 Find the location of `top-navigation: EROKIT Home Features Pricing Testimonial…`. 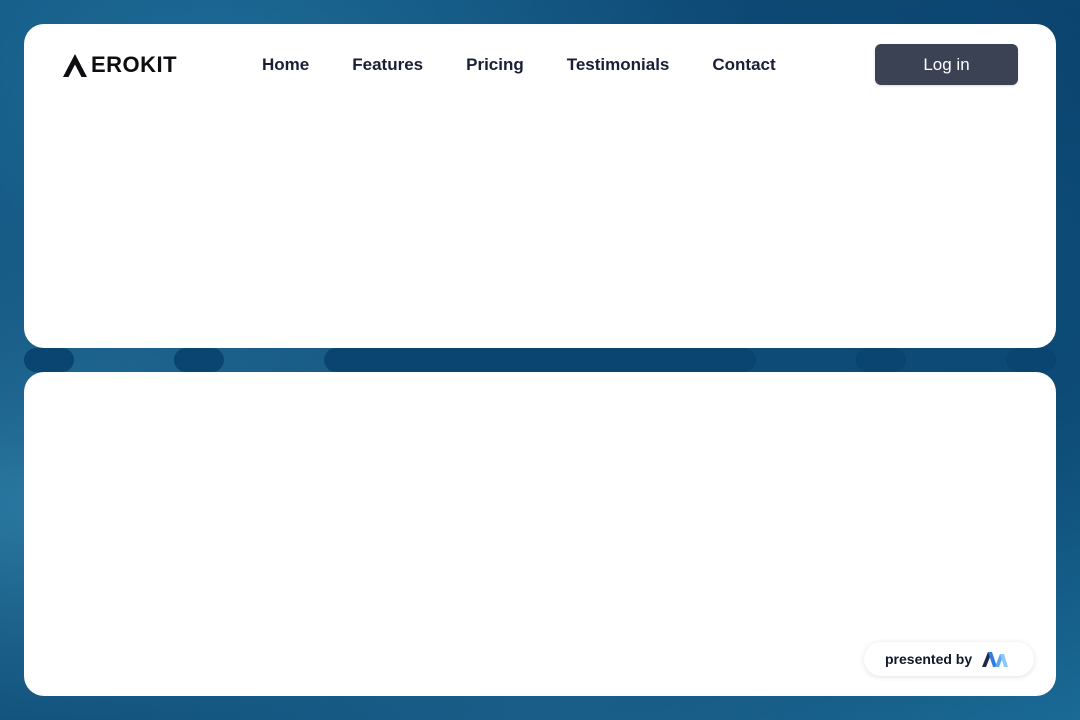

top-navigation: EROKIT Home Features Pricing Testimonial… is located at coordinates (540, 66).